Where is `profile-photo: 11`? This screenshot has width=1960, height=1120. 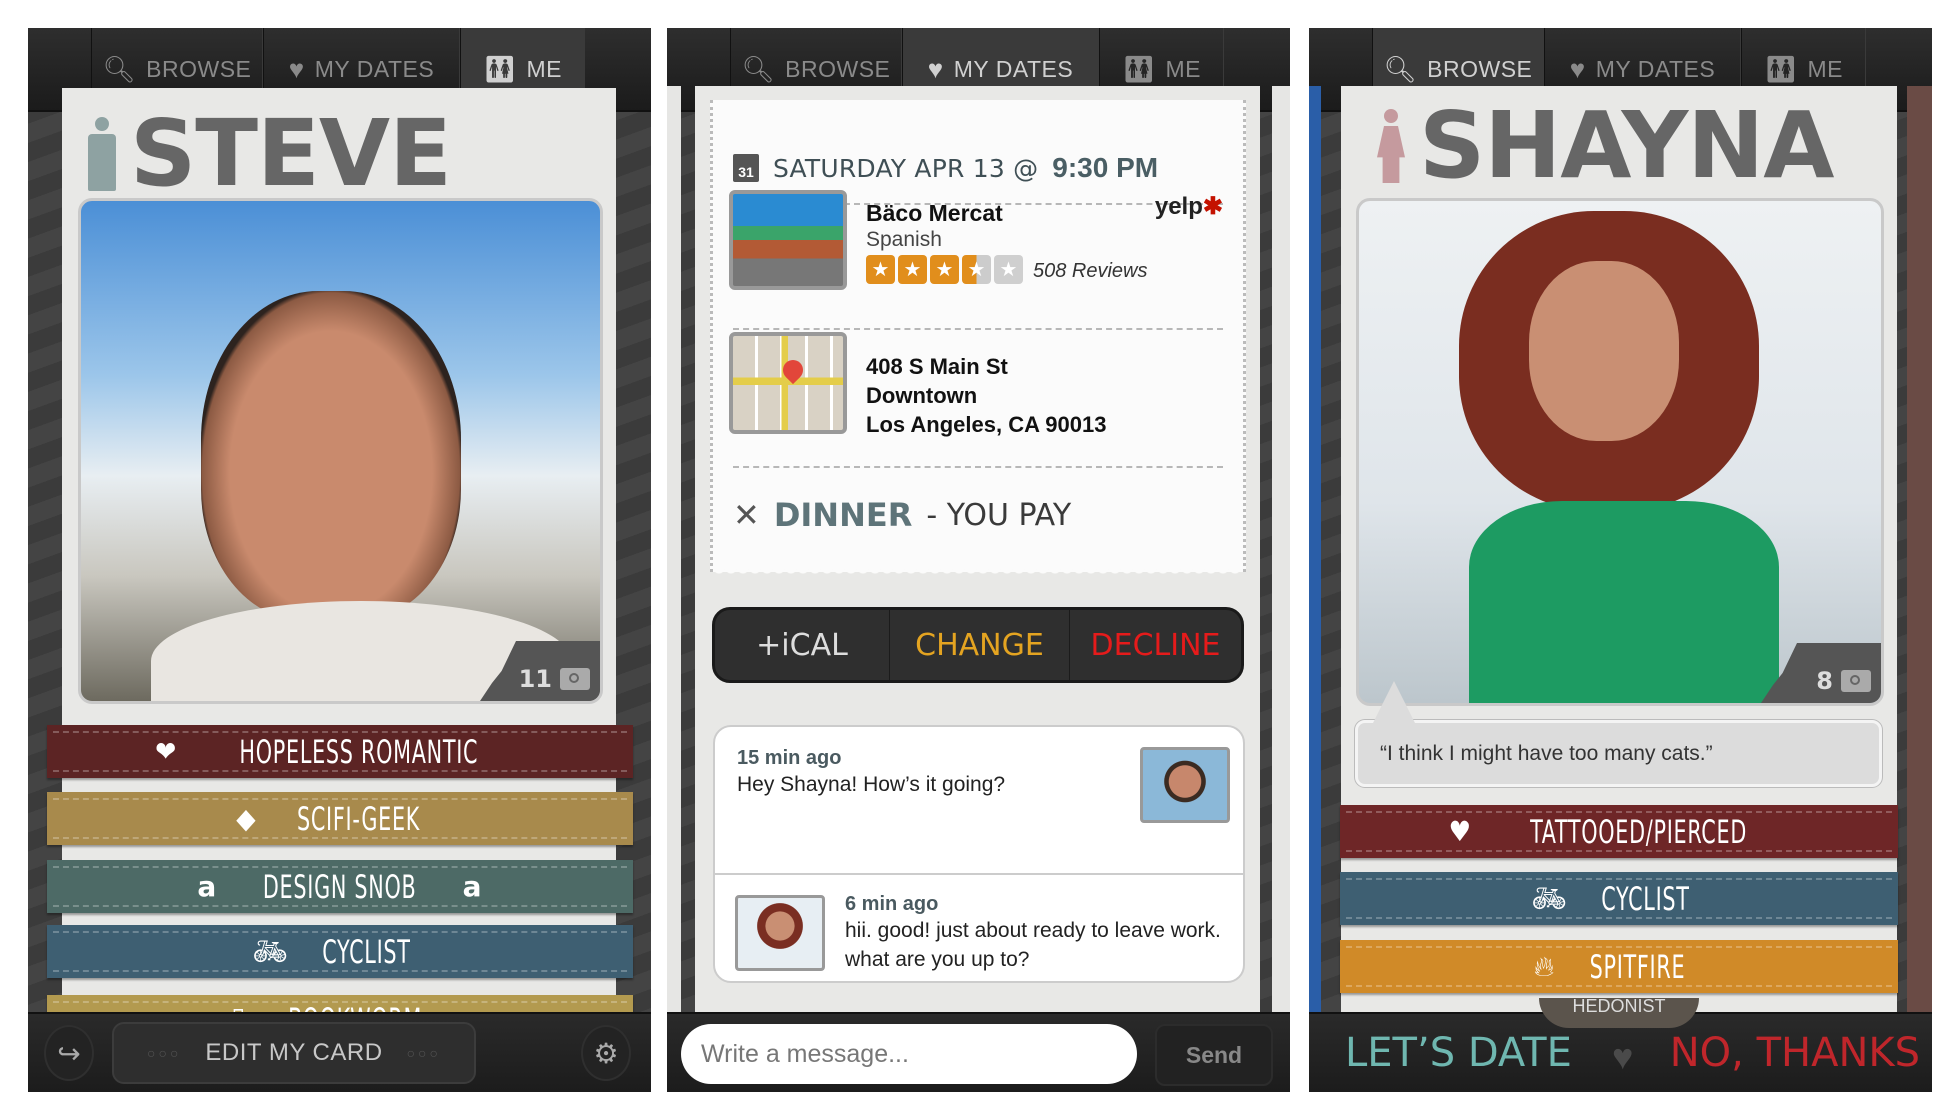
profile-photo: 11 is located at coordinates (340, 451).